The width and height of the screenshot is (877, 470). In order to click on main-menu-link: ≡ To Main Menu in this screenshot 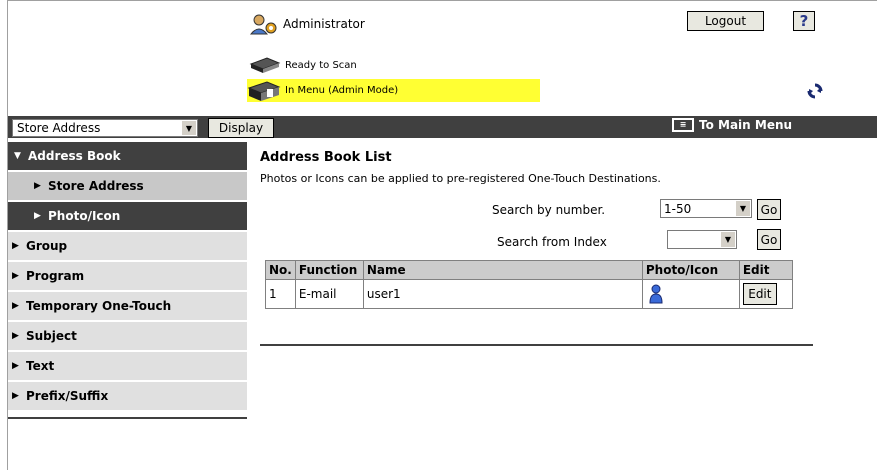, I will do `click(732, 125)`.